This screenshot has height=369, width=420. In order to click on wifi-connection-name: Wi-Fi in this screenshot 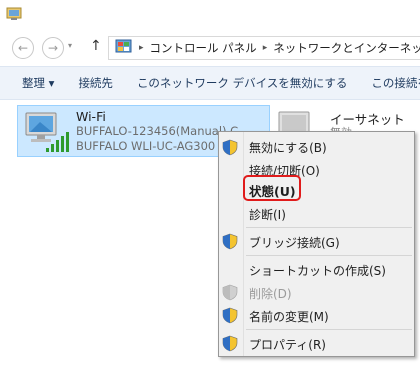, I will do `click(91, 116)`.